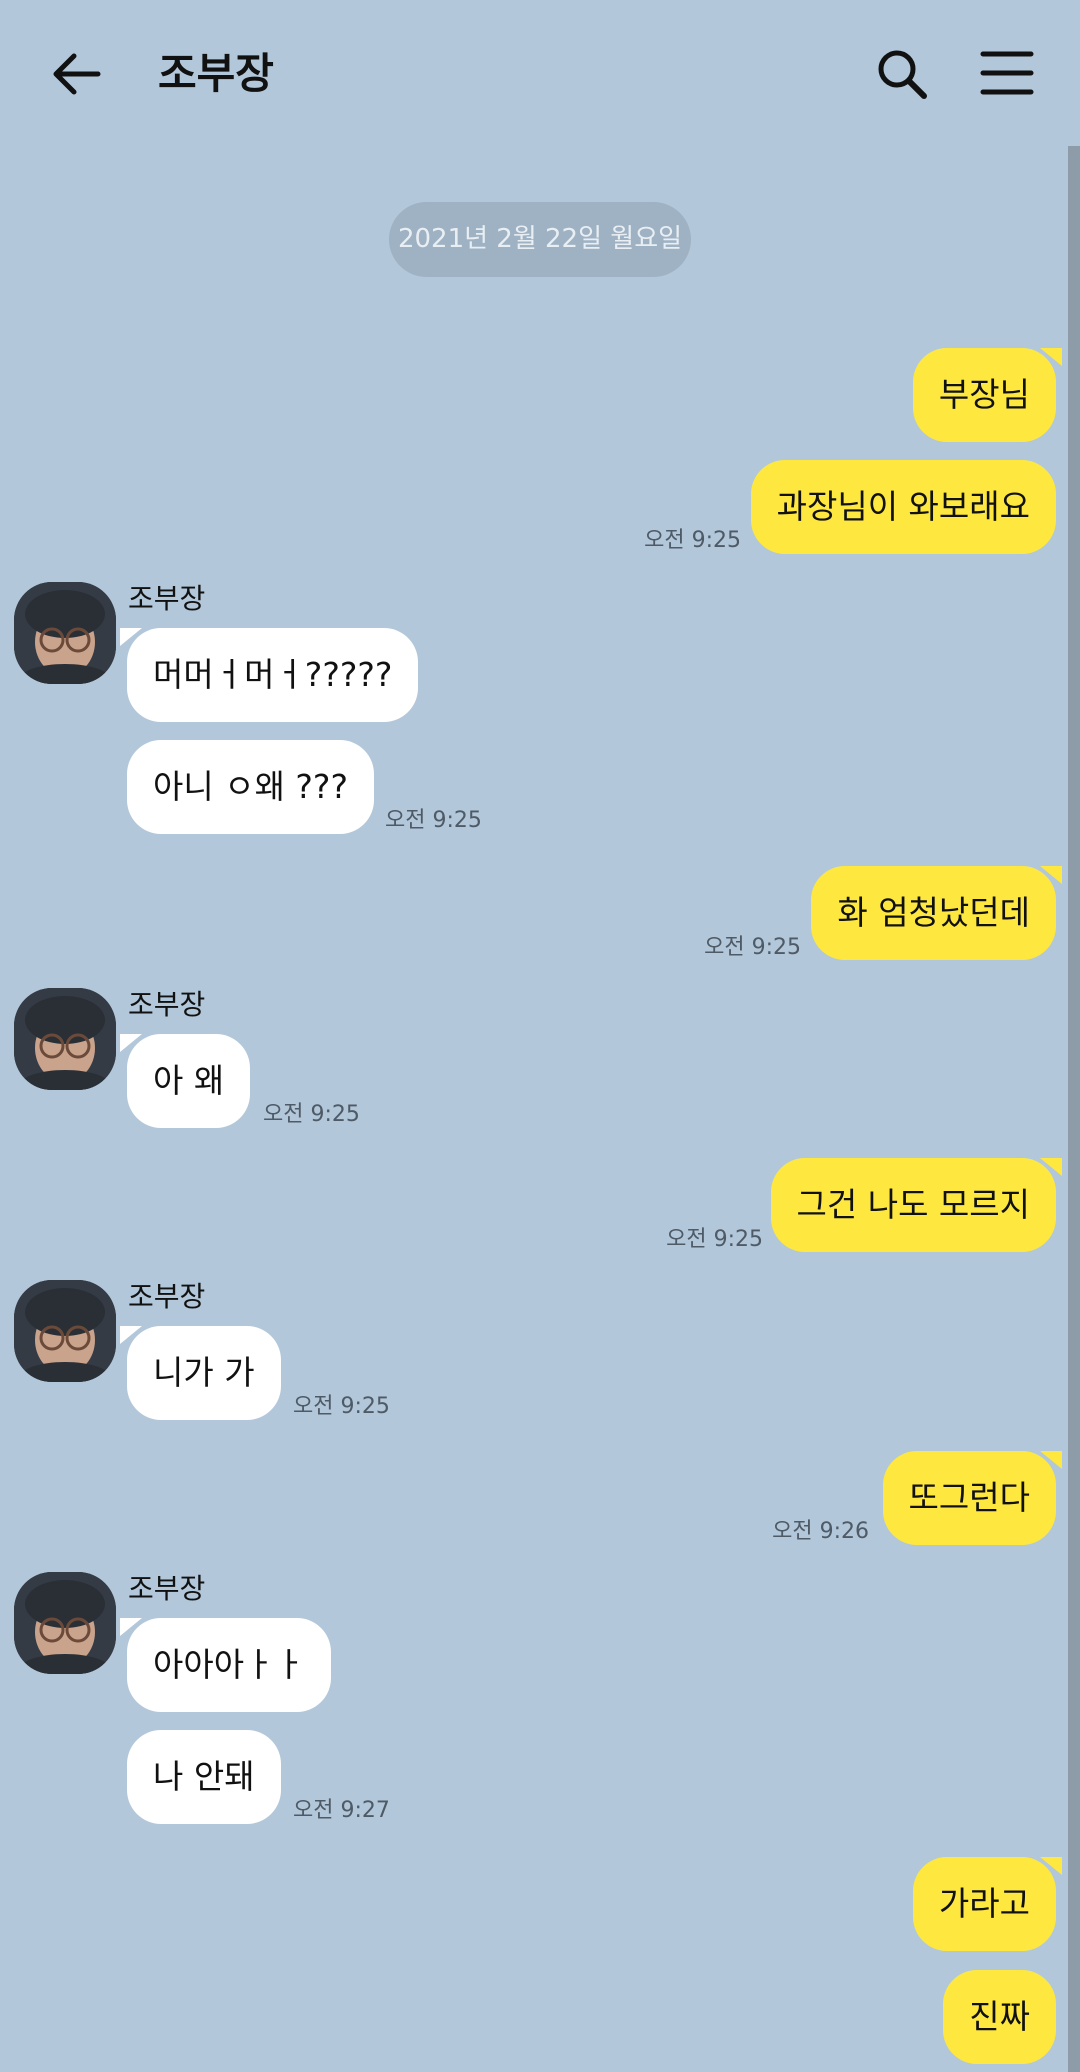 Image resolution: width=1080 pixels, height=2072 pixels. Describe the element at coordinates (204, 1777) in the screenshot. I see `other-message-bubble: 나 안돼` at that location.